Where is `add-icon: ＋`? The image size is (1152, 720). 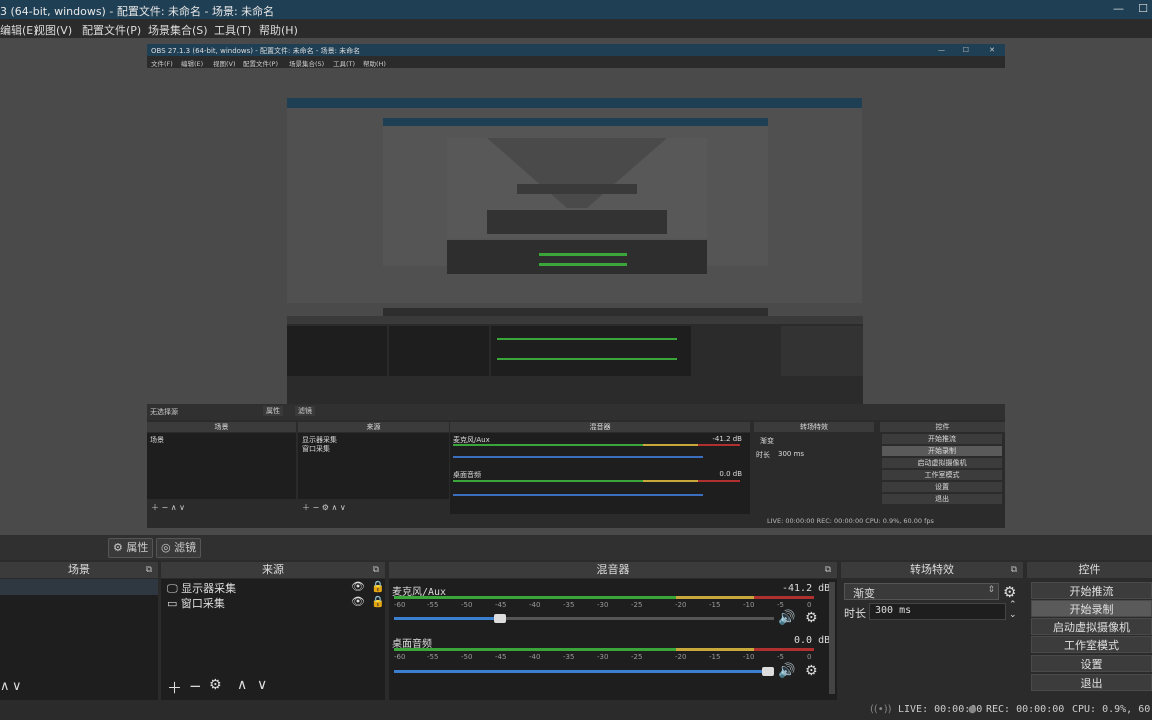 add-icon: ＋ is located at coordinates (174, 687).